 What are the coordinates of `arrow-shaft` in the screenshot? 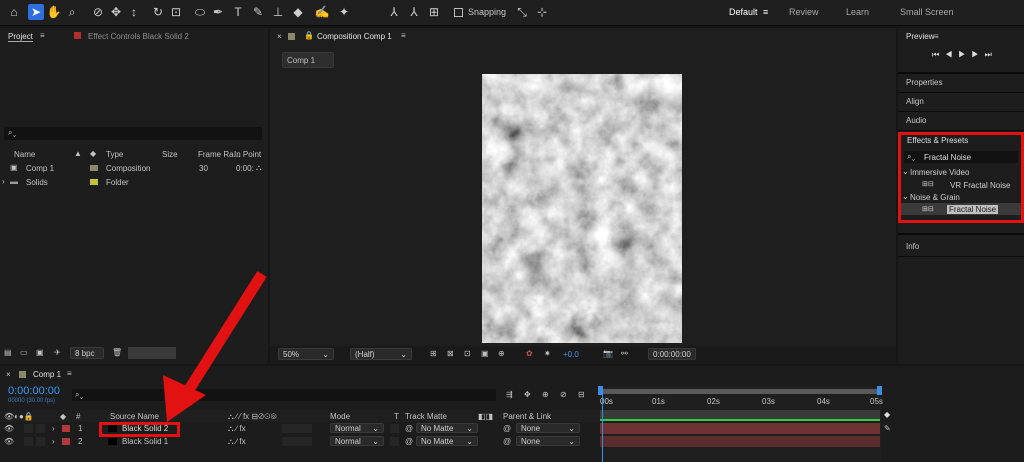 It's located at (226, 331).